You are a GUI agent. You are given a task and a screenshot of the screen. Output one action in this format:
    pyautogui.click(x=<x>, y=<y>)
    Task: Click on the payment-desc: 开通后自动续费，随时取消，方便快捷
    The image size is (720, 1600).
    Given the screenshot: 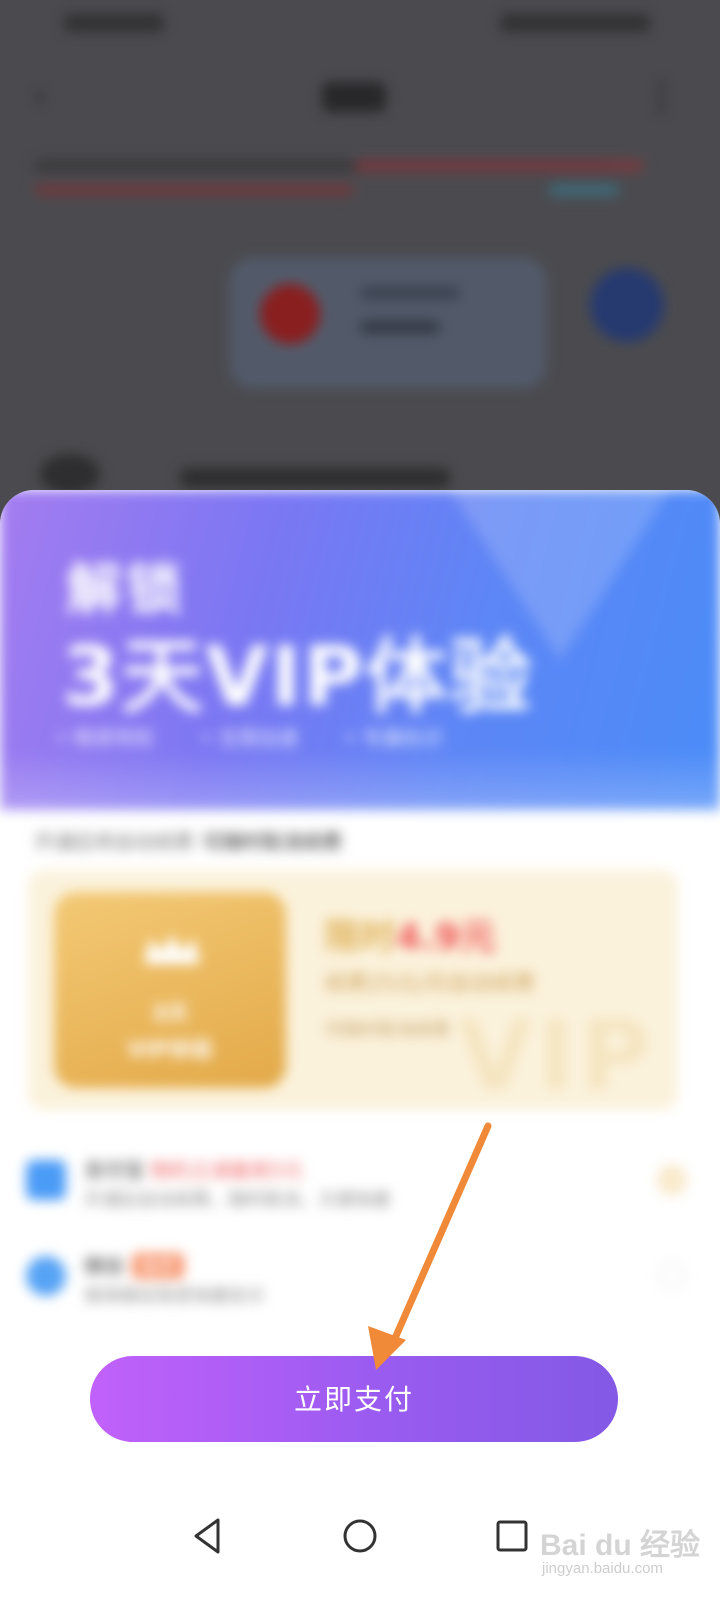 What is the action you would take?
    pyautogui.click(x=237, y=1200)
    